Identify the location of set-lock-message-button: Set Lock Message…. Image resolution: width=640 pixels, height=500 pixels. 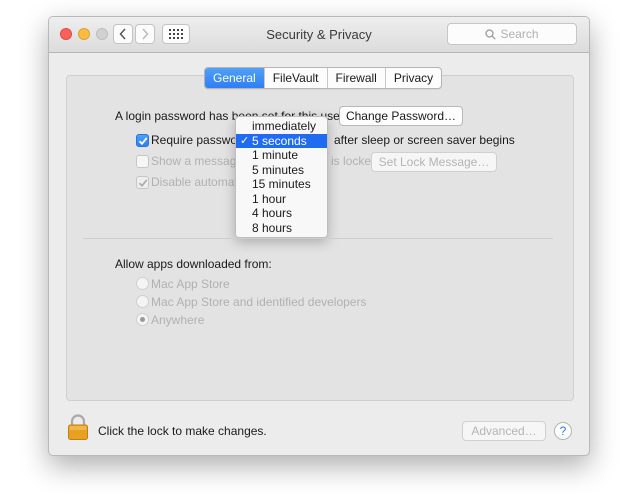
(434, 162).